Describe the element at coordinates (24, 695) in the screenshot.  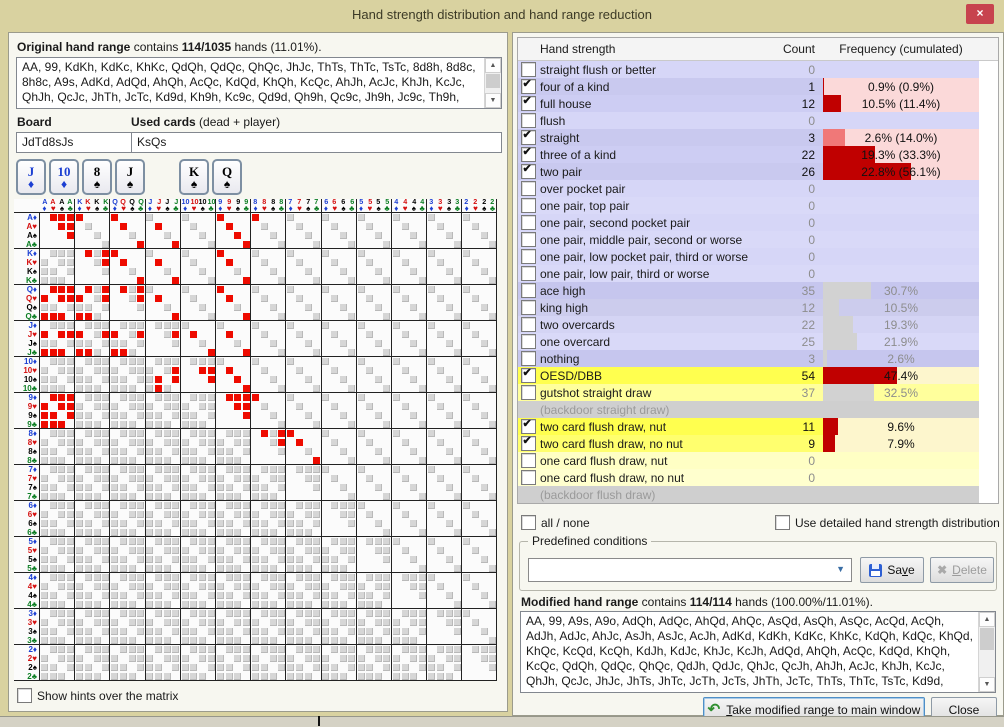
I see `show-hints-checkbox` at that location.